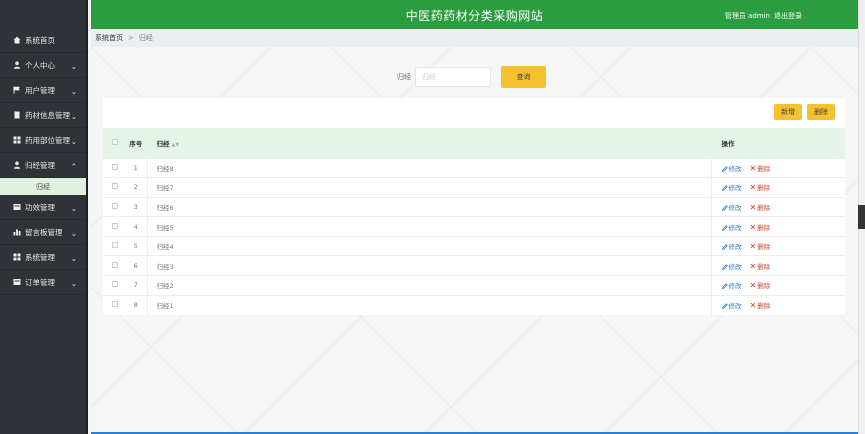 The height and width of the screenshot is (434, 865). What do you see at coordinates (165, 286) in the screenshot?
I see `row-name: 归经2` at bounding box center [165, 286].